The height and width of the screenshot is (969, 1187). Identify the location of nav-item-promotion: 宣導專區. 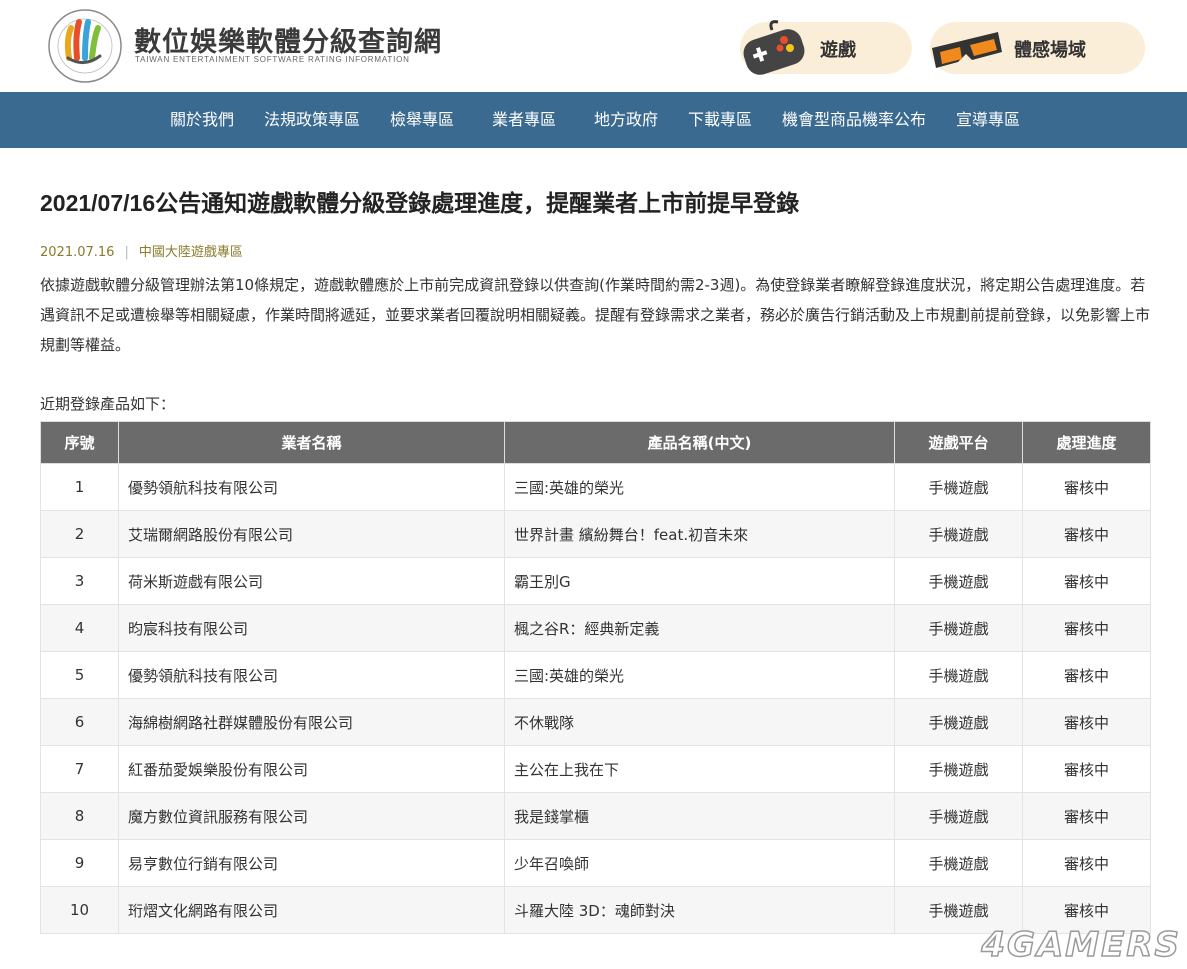
(988, 120).